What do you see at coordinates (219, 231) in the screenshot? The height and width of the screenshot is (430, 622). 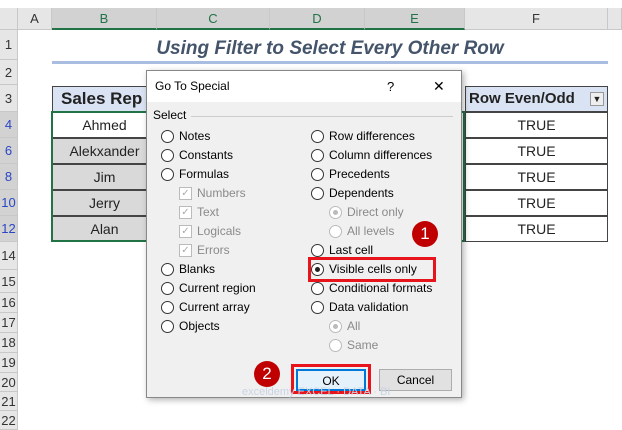 I see `option-label: Logicals` at bounding box center [219, 231].